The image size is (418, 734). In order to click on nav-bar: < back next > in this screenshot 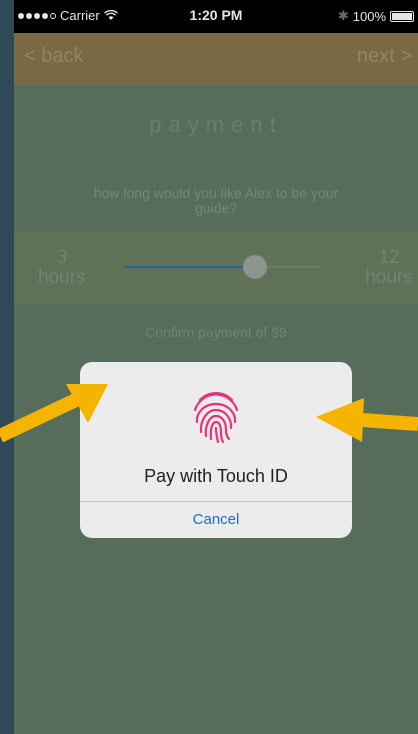, I will do `click(216, 59)`.